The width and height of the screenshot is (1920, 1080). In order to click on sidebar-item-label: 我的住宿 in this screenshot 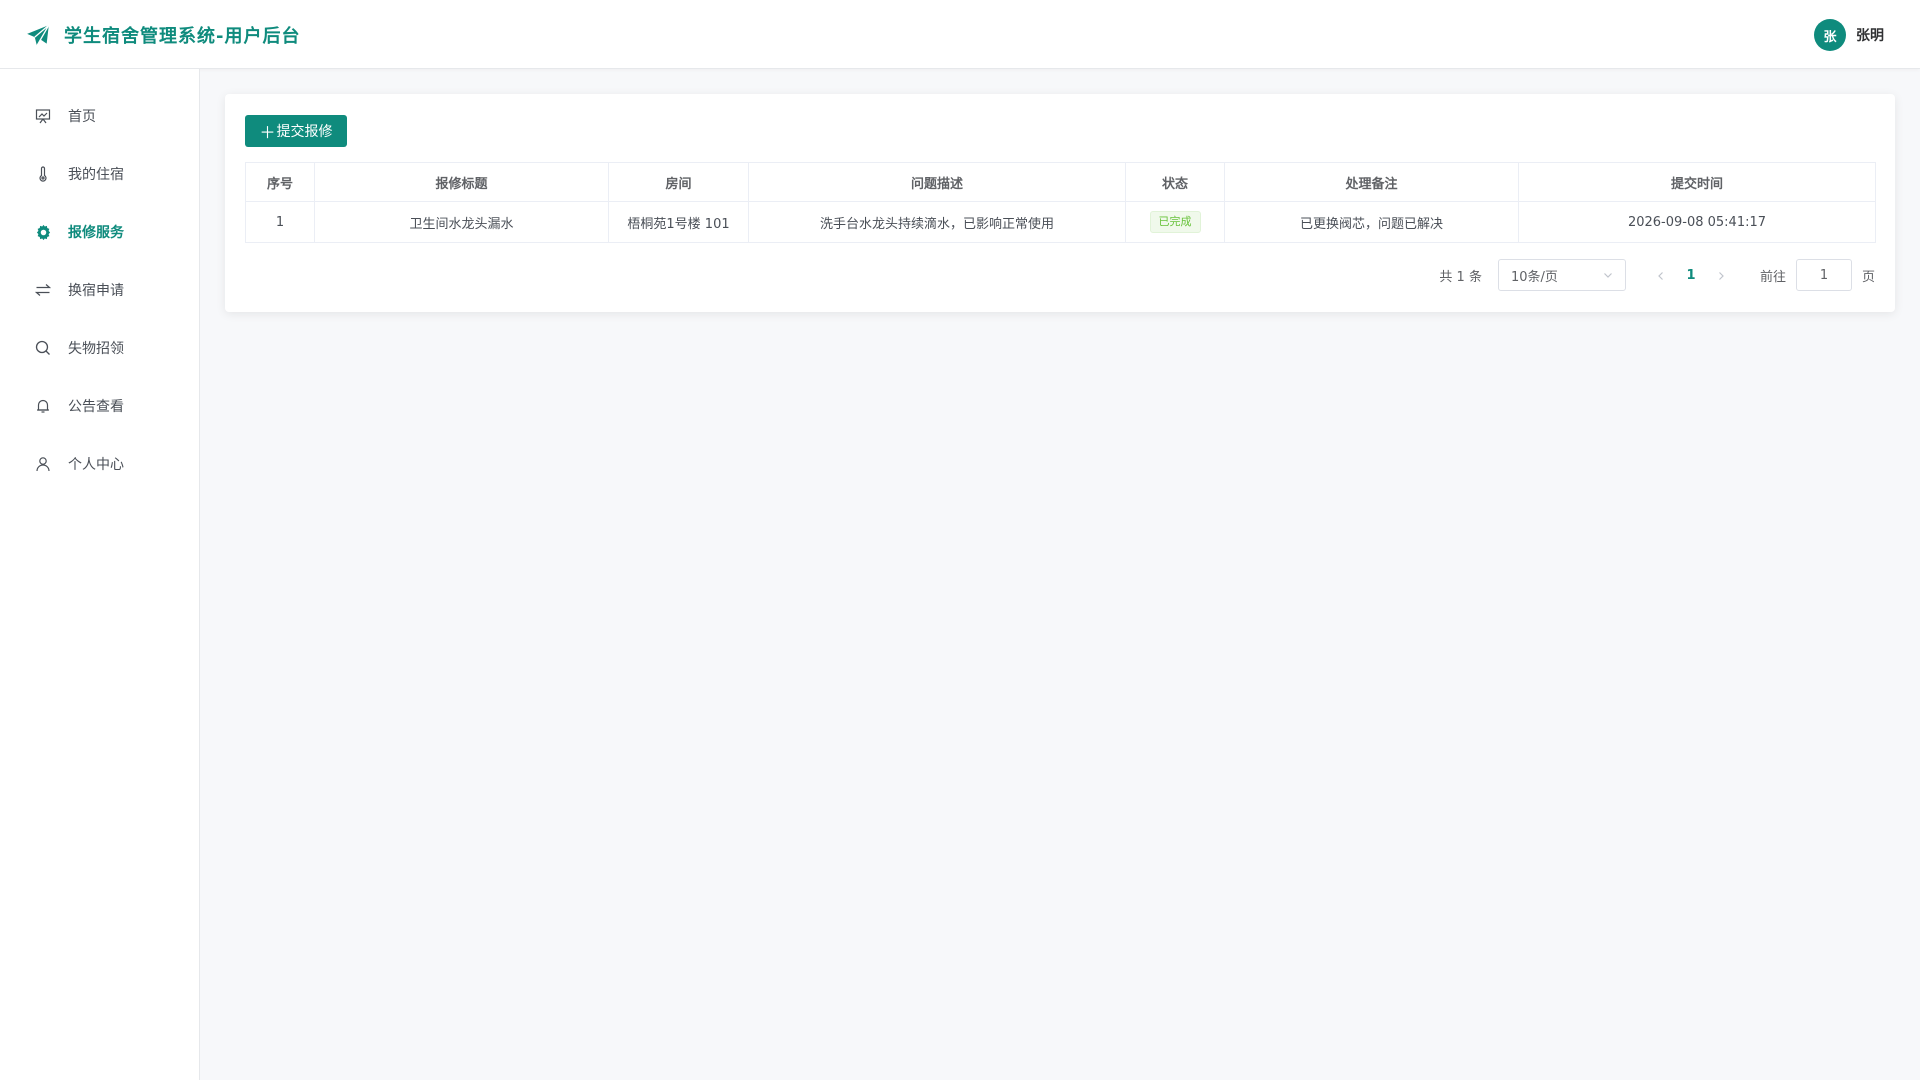, I will do `click(96, 175)`.